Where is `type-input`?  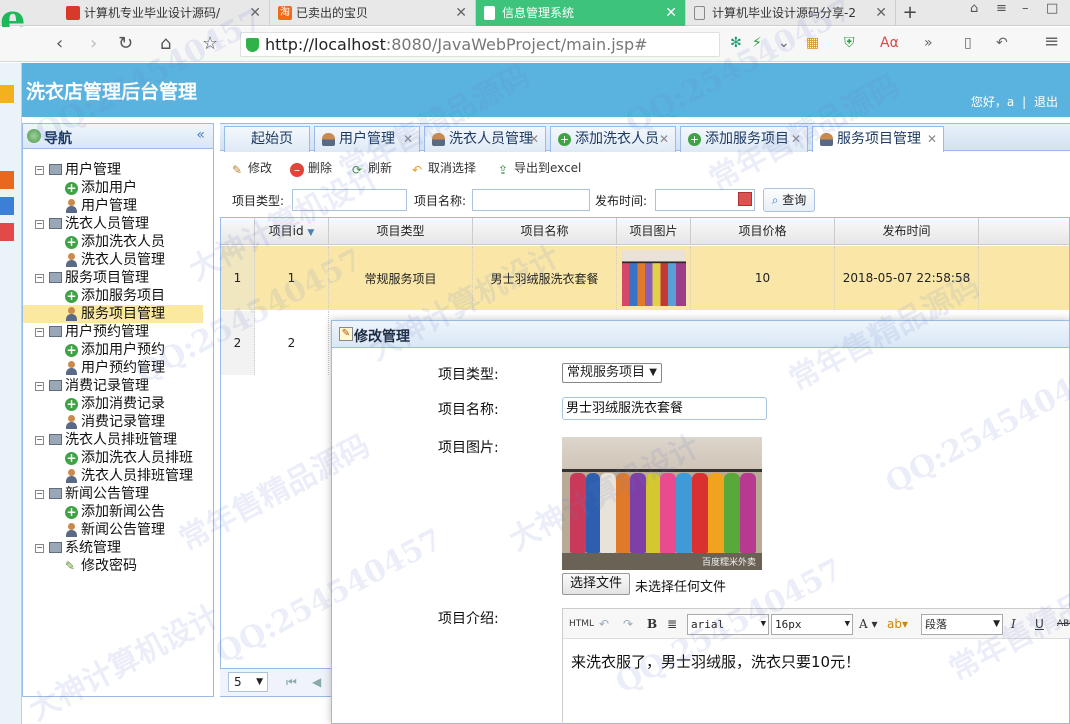 type-input is located at coordinates (349, 200).